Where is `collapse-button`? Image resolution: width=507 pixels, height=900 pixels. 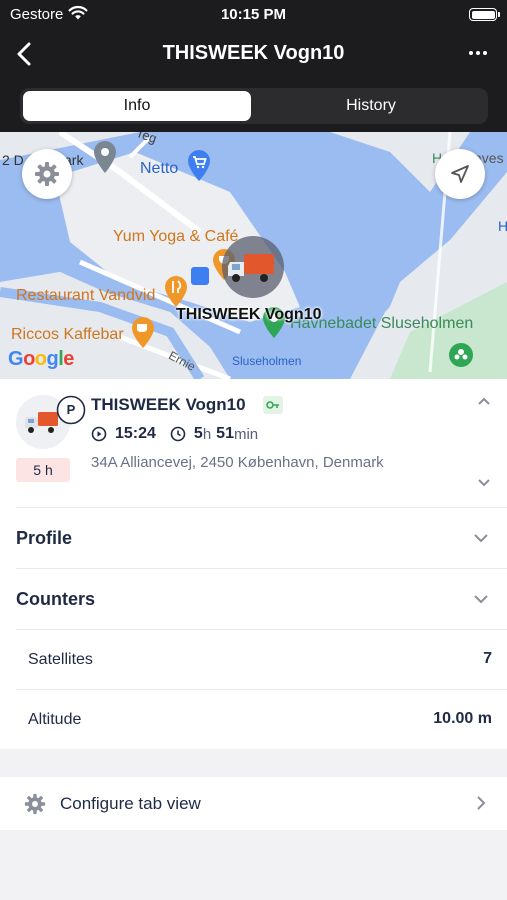
collapse-button is located at coordinates (484, 404).